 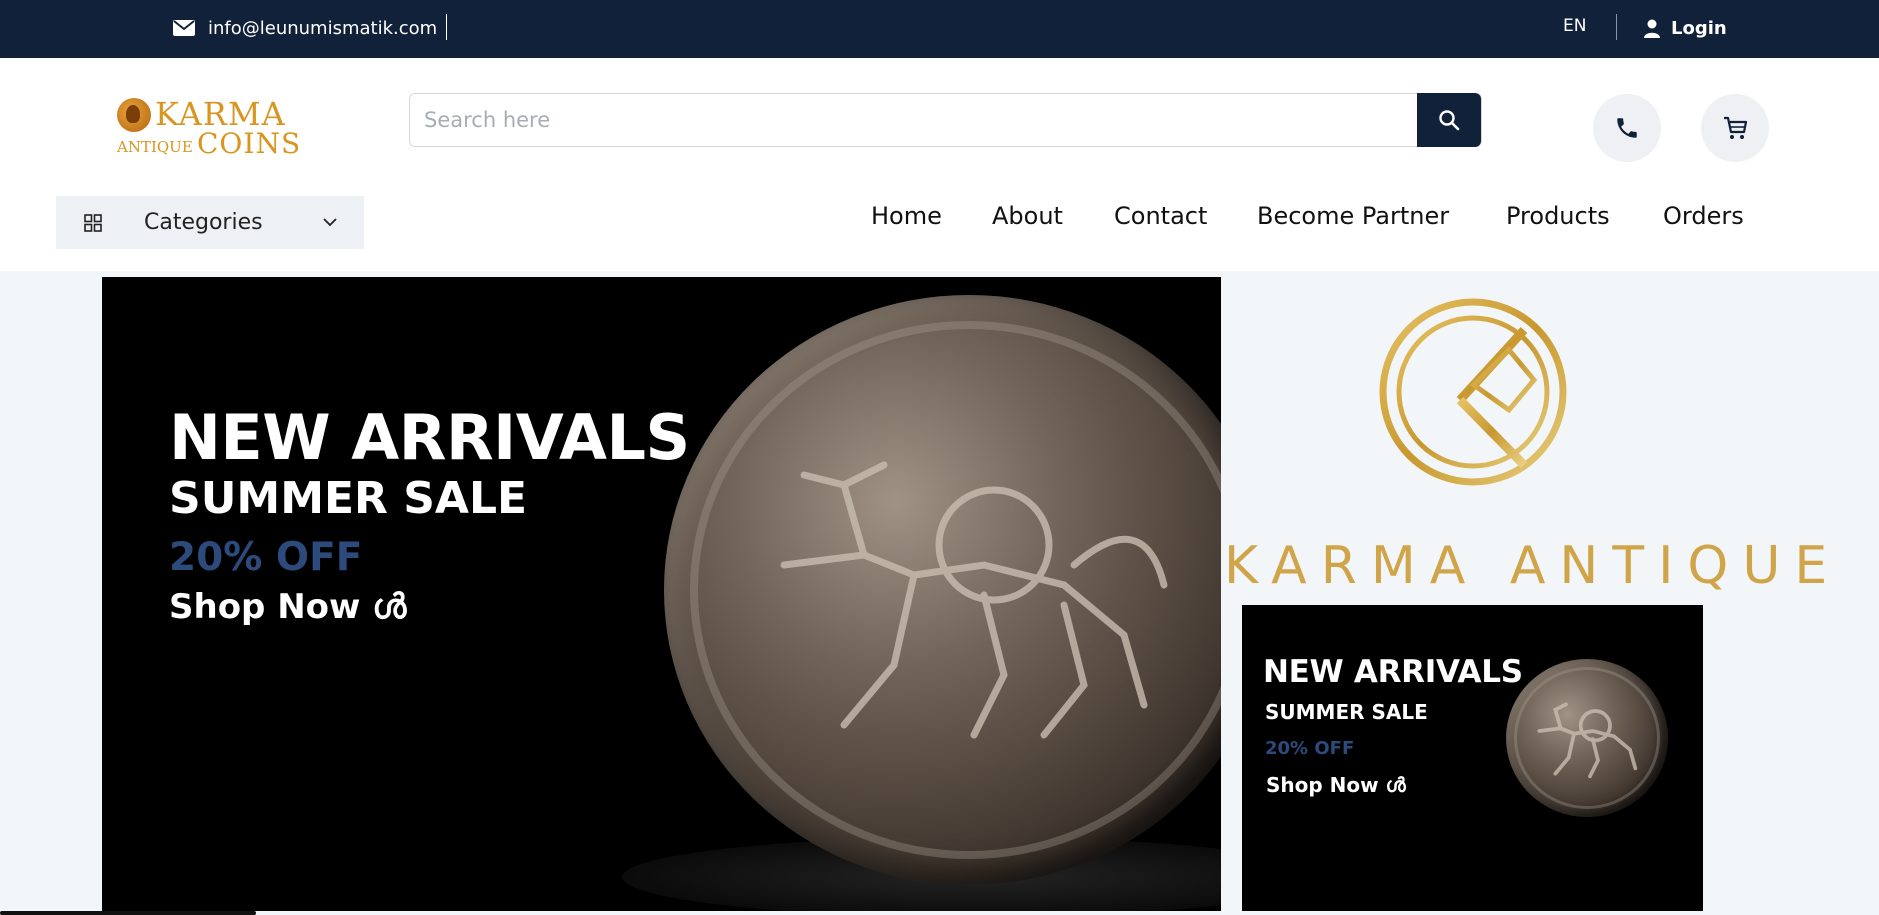 I want to click on hero-heading: NEW ARRIVALS, so click(x=429, y=437).